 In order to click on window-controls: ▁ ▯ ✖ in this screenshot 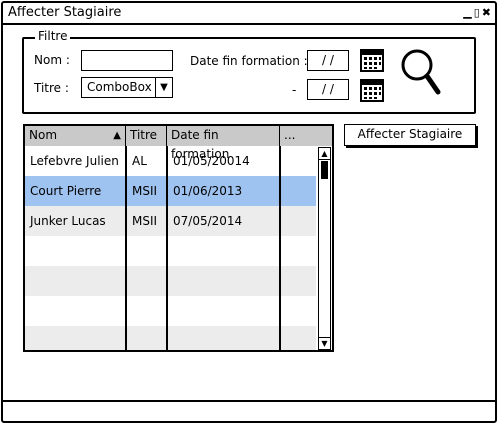, I will do `click(477, 12)`.